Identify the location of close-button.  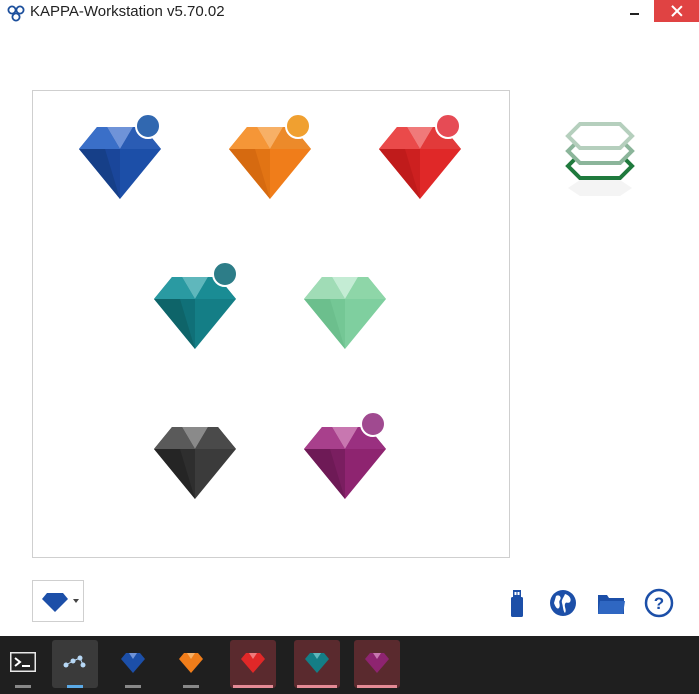
(676, 11).